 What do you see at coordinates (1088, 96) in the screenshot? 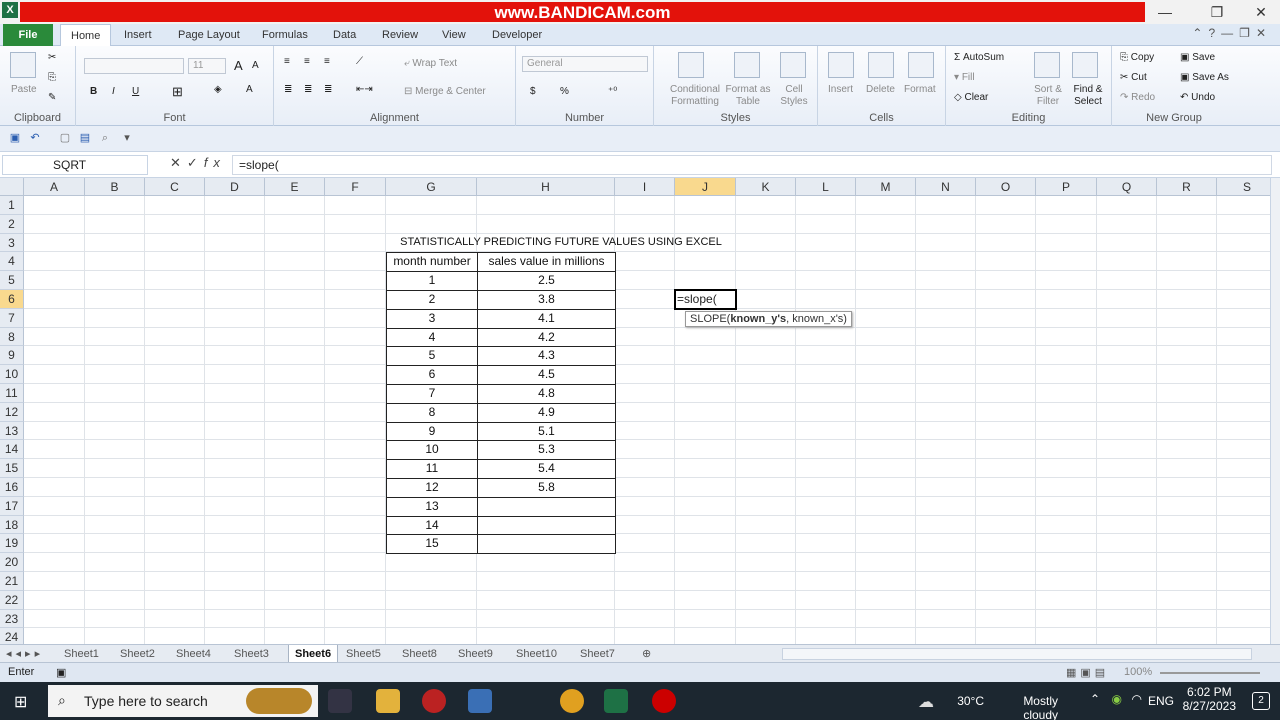
I see `find-select-button: Find & Select` at bounding box center [1088, 96].